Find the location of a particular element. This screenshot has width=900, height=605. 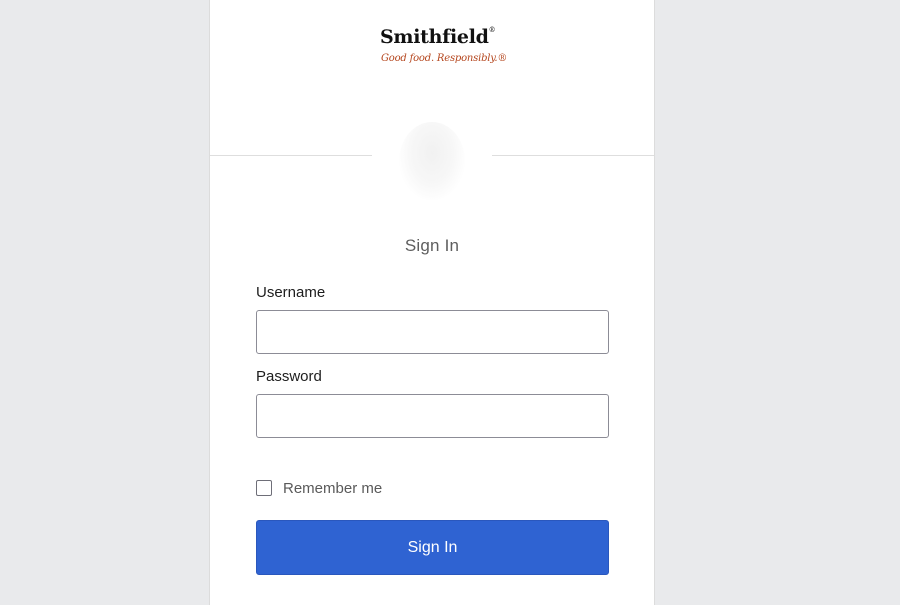

username-label: Username is located at coordinates (291, 292).